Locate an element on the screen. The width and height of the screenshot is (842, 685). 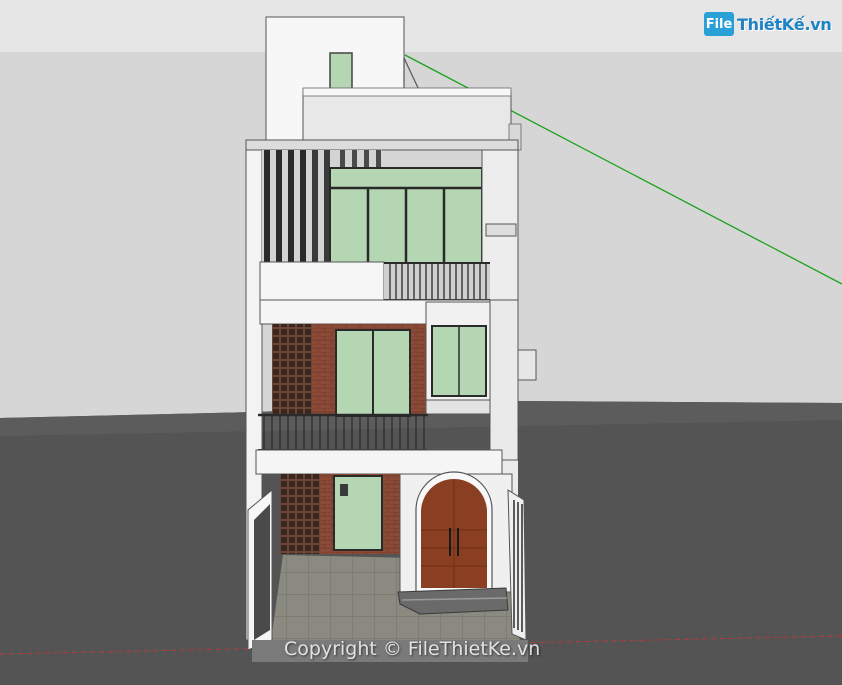
roof-door is located at coordinates (341, 73).